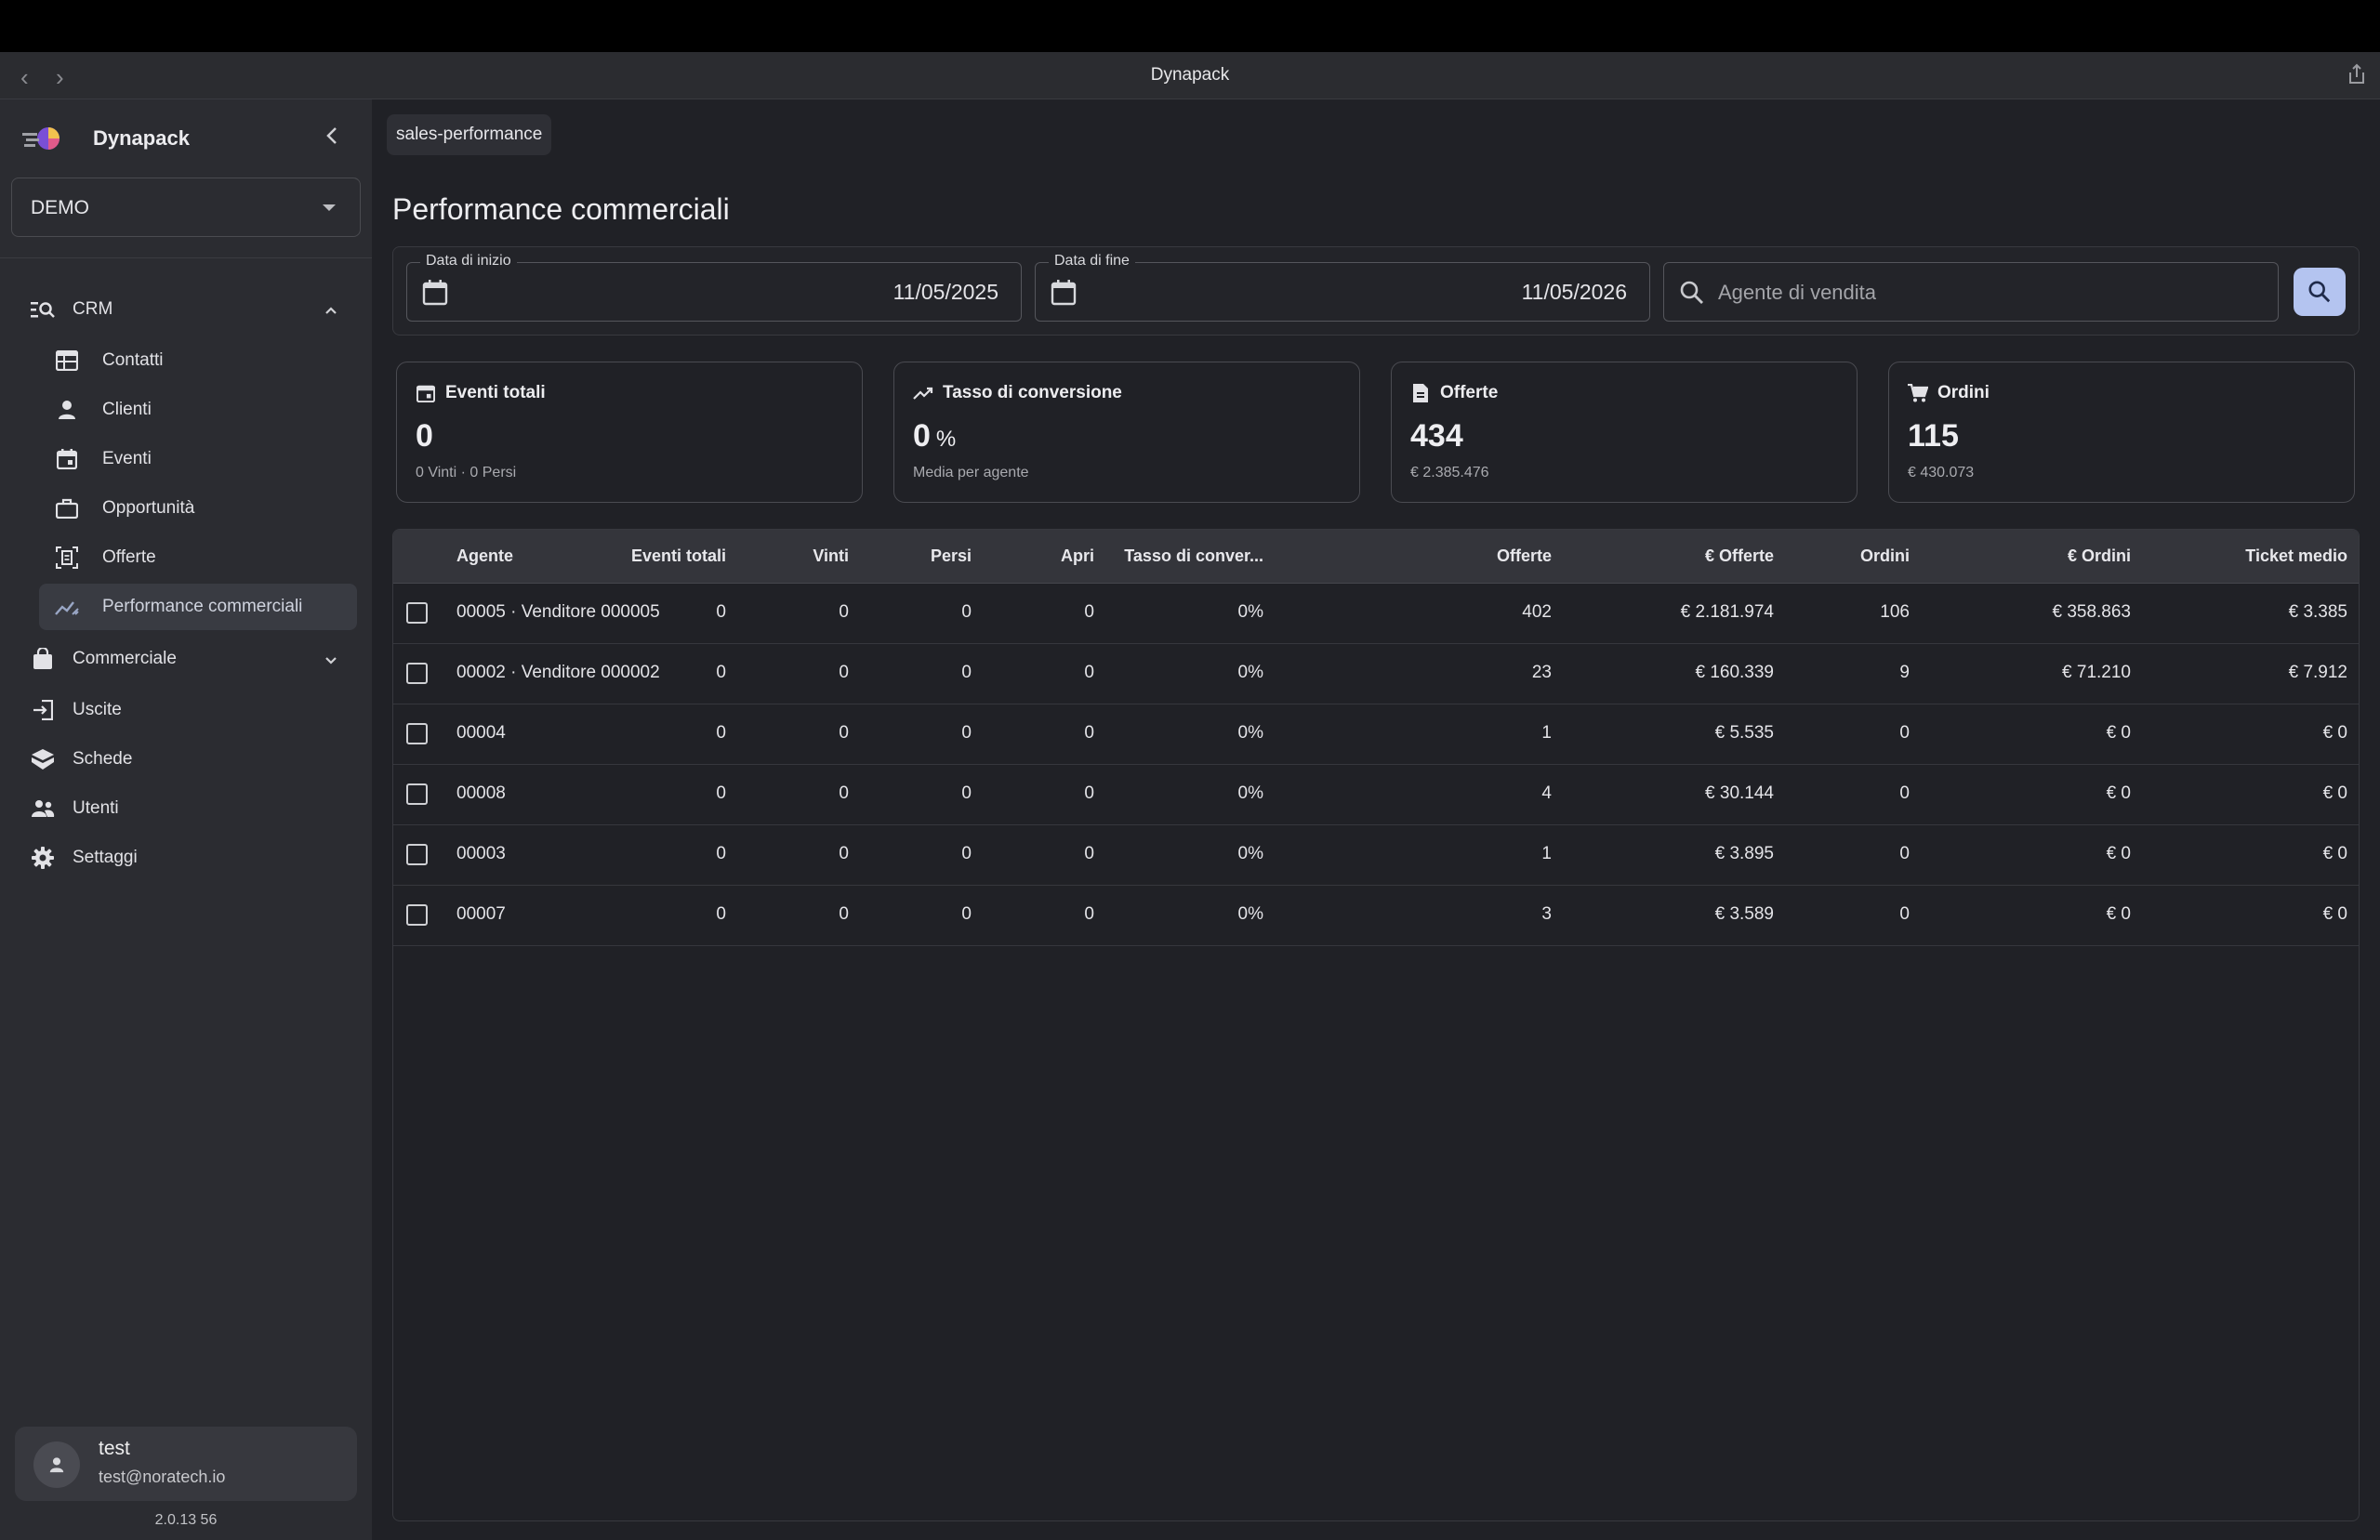 Image resolution: width=2380 pixels, height=1540 pixels. Describe the element at coordinates (1376, 916) in the screenshot. I see `table-row: 00007 0 0 0 0 0% 3 € 3.589 0 € 0 € 0` at that location.